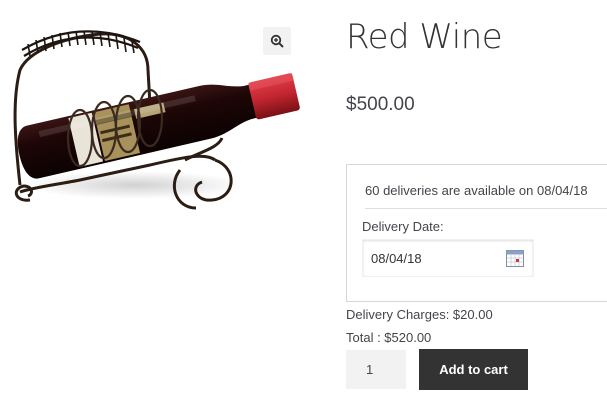  I want to click on availability-text: 60 deliveries are available on 08/04/18, so click(486, 196).